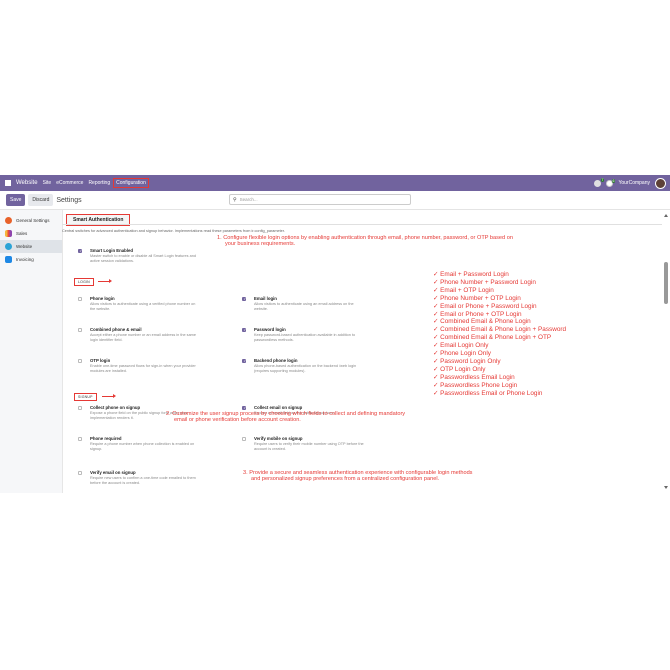  Describe the element at coordinates (477, 298) in the screenshot. I see `feature-item: ✓ Phone Number + OTP Login` at that location.